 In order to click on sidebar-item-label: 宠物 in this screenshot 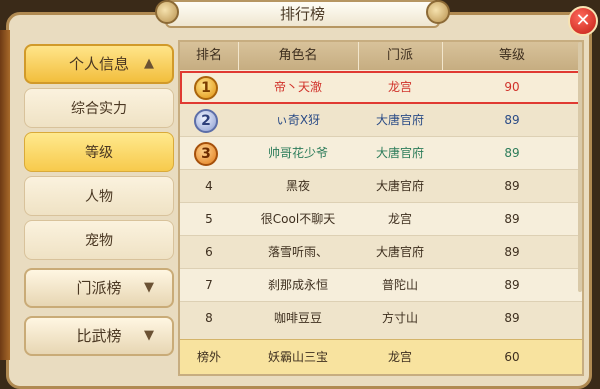, I will do `click(99, 241)`.